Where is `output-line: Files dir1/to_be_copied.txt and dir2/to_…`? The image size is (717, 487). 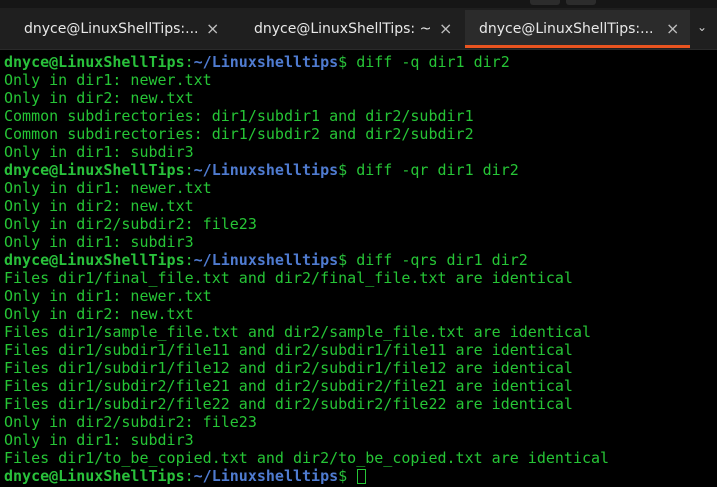 output-line: Files dir1/to_be_copied.txt and dir2/to_… is located at coordinates (307, 458).